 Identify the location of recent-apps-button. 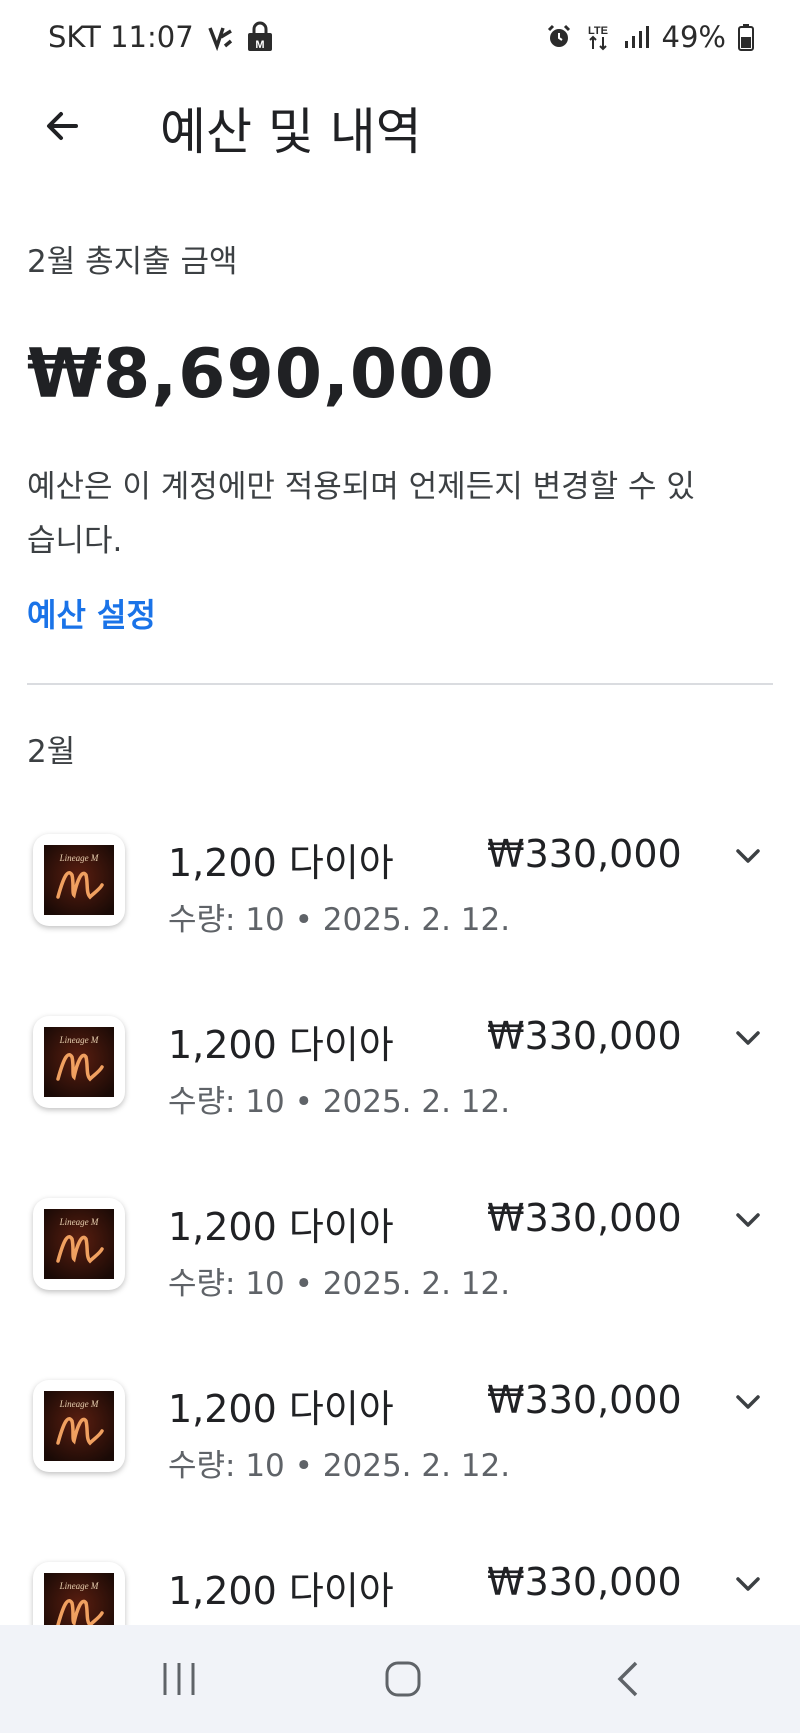
(179, 1679).